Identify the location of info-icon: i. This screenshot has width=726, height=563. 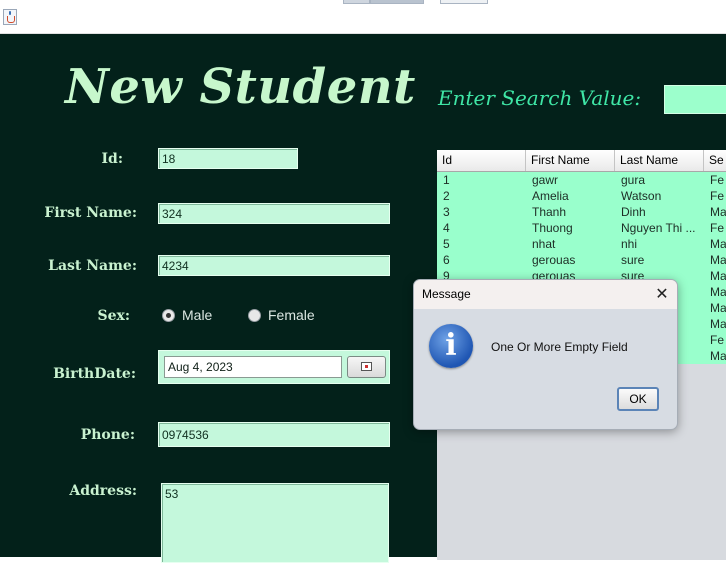
(451, 346).